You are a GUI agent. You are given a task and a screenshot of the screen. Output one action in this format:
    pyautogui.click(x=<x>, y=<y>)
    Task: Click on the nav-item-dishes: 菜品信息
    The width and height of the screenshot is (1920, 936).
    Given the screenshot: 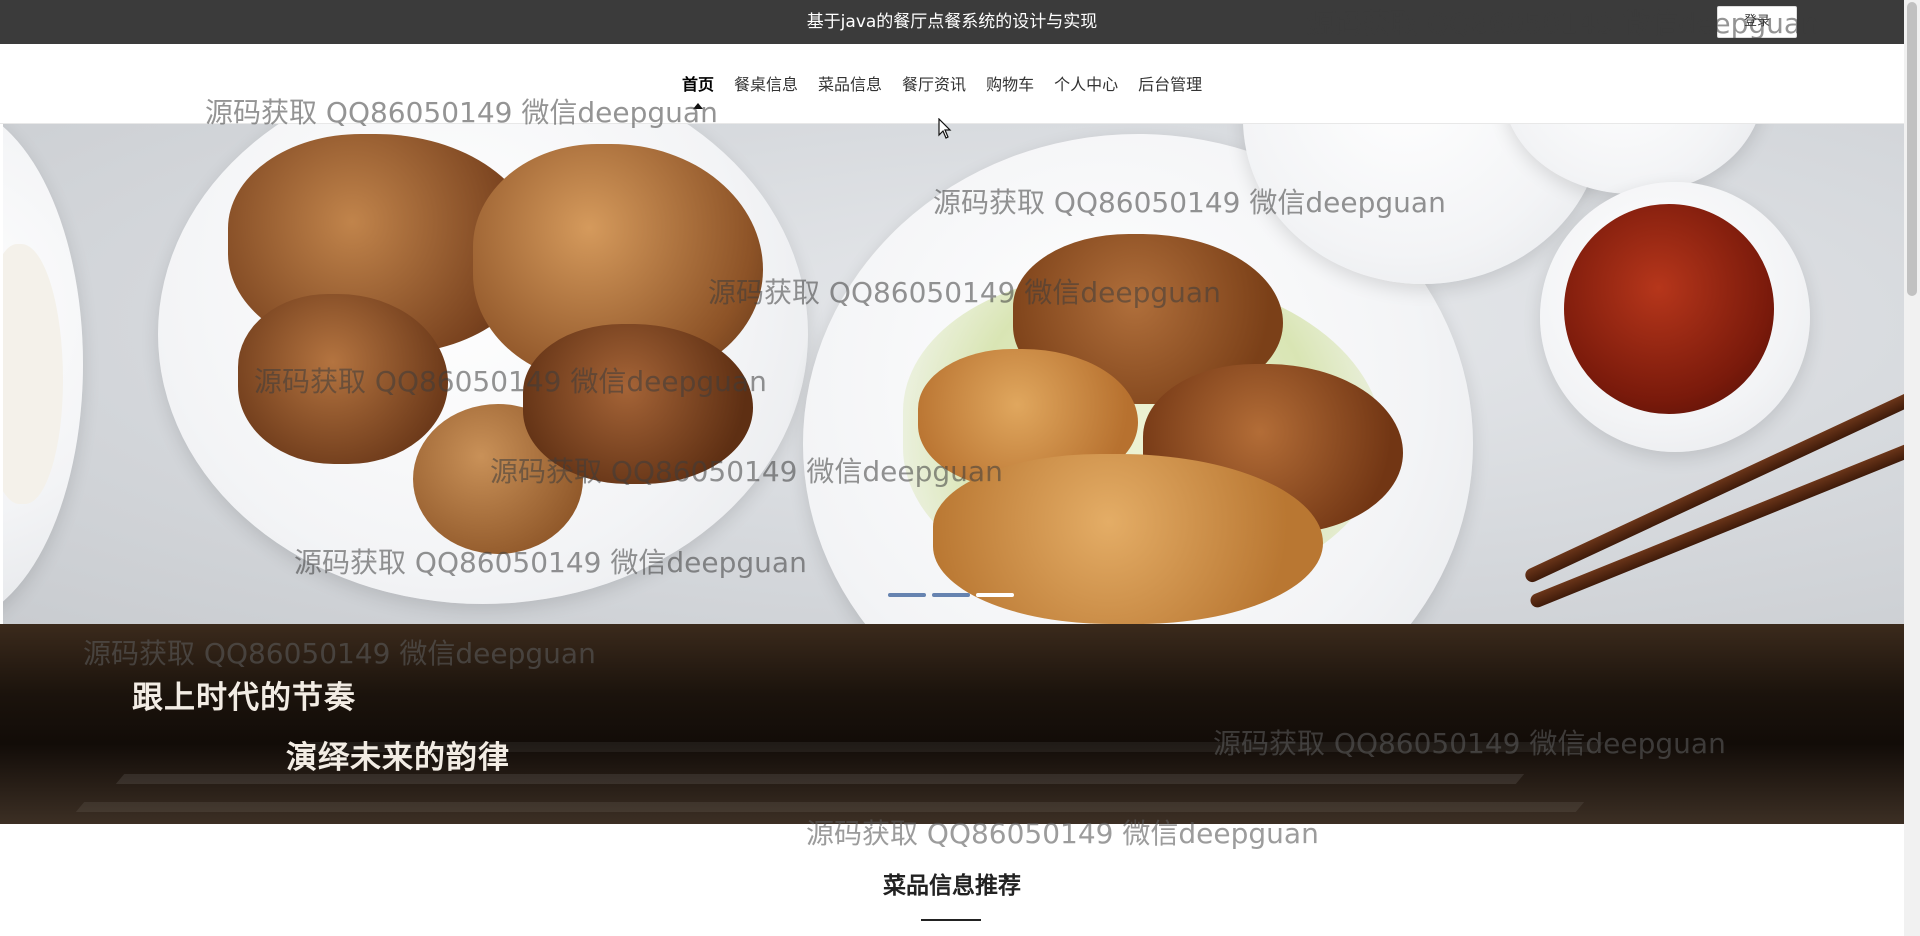 What is the action you would take?
    pyautogui.click(x=850, y=85)
    